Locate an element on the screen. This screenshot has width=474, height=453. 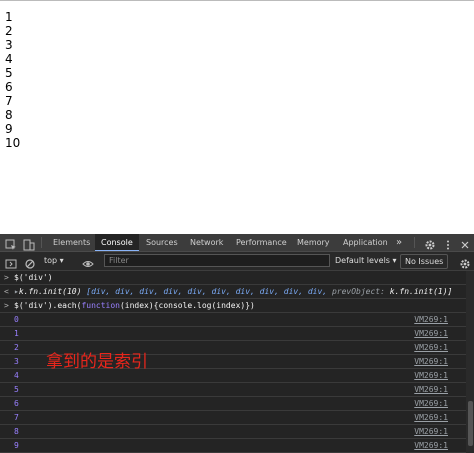
console-settings-gear-icon is located at coordinates (465, 262).